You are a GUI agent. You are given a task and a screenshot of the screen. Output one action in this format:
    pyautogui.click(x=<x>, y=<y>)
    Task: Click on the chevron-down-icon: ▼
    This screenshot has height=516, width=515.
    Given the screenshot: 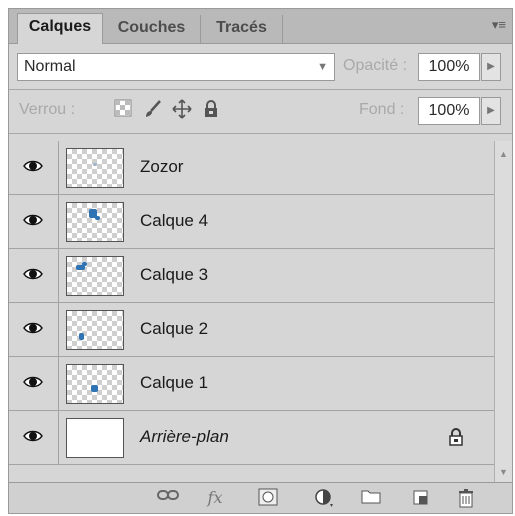 What is the action you would take?
    pyautogui.click(x=322, y=67)
    